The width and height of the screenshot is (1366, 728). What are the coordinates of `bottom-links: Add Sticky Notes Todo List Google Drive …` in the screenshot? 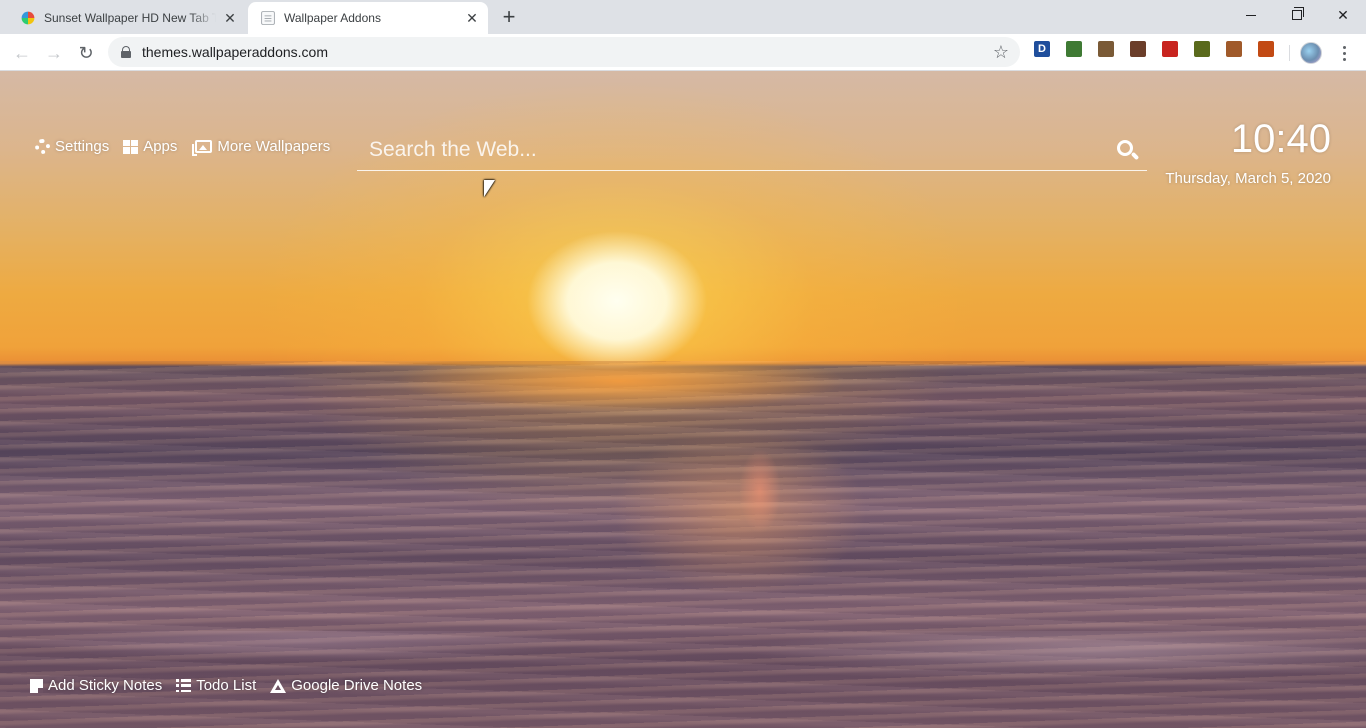 It's located at (233, 685).